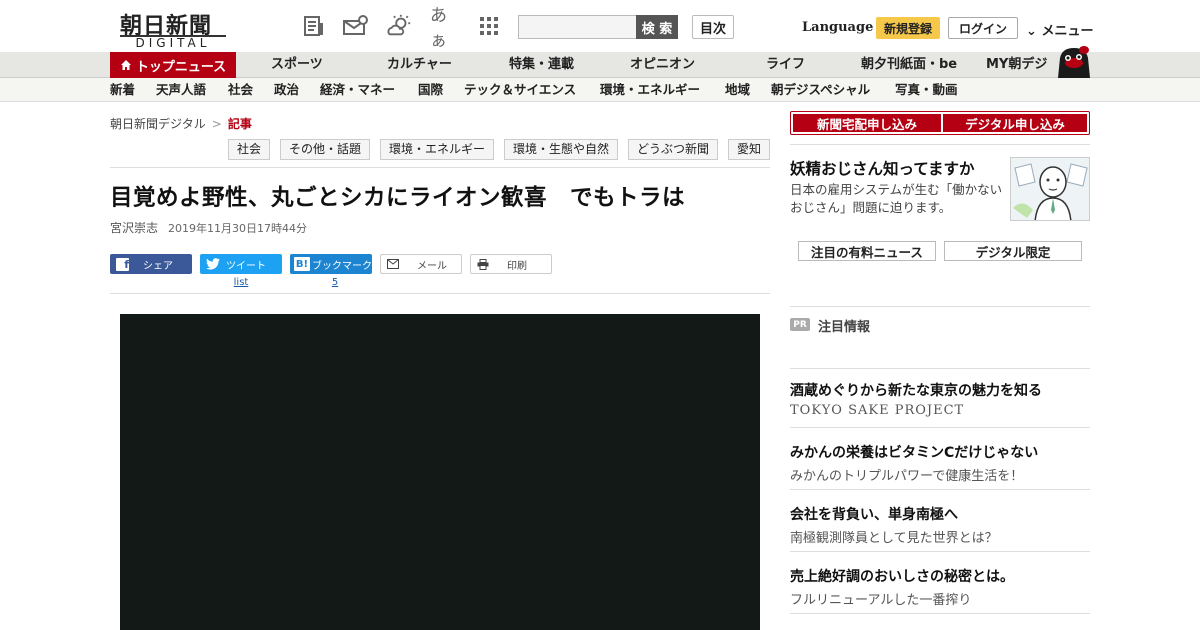  What do you see at coordinates (241, 282) in the screenshot?
I see `twitter-count: list` at bounding box center [241, 282].